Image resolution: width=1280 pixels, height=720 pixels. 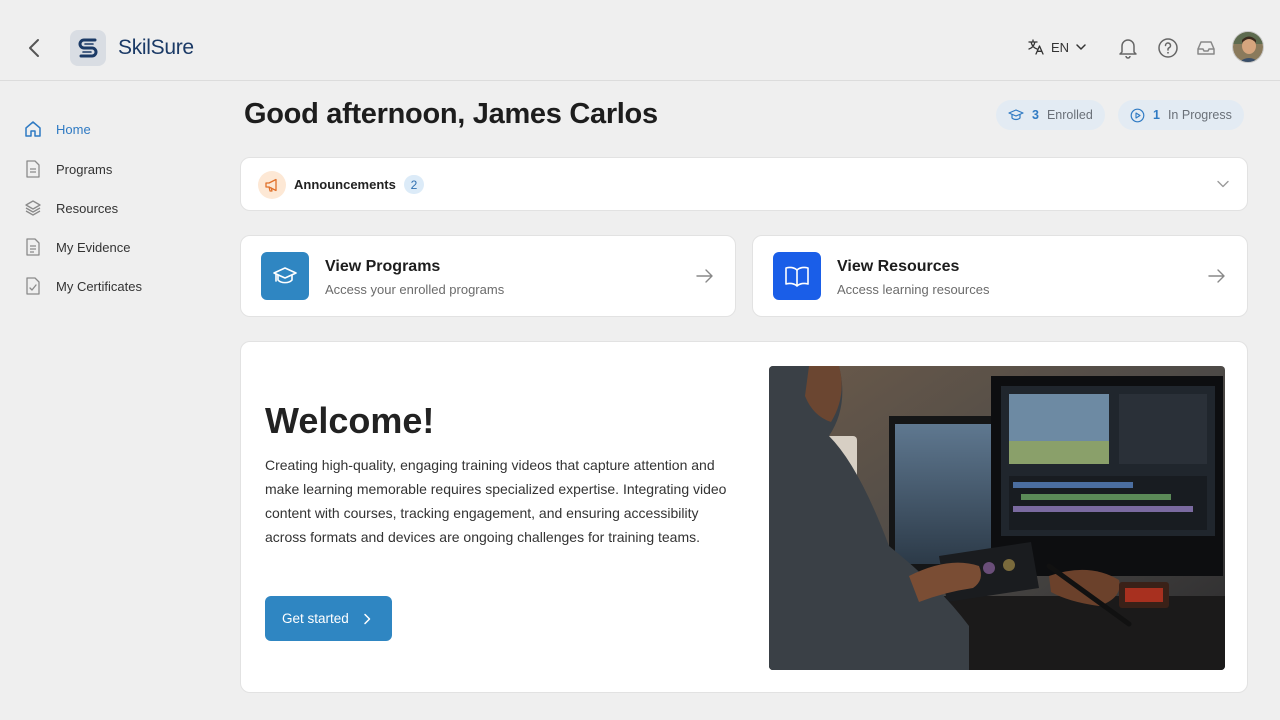 I want to click on translate-icon, so click(x=1036, y=47).